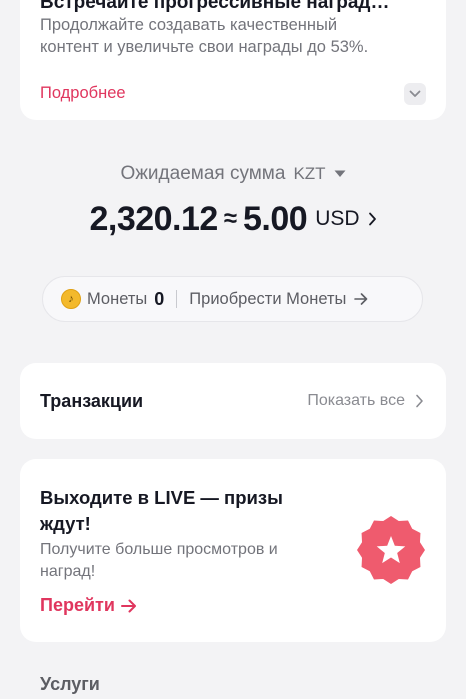 The height and width of the screenshot is (699, 466). Describe the element at coordinates (356, 400) in the screenshot. I see `show-all-label: Показать все` at that location.